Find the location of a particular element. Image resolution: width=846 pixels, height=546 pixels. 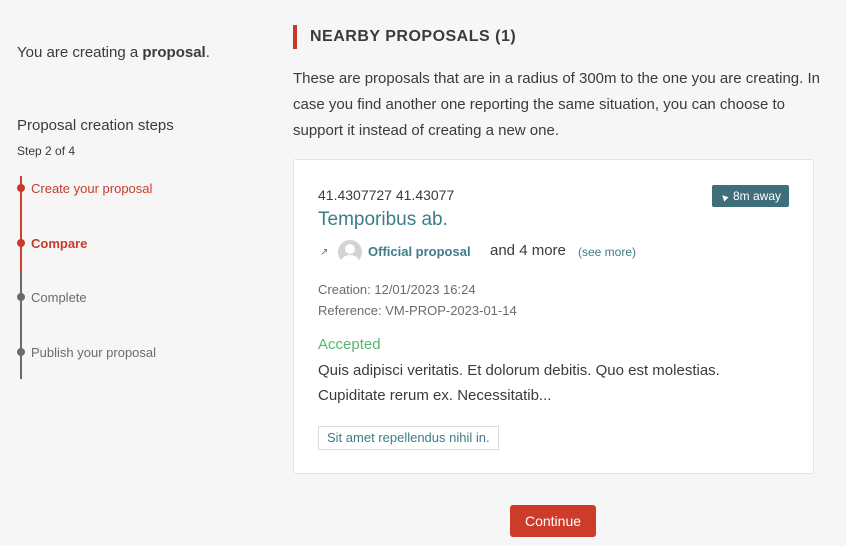

see-more-link: (see more) is located at coordinates (607, 252).